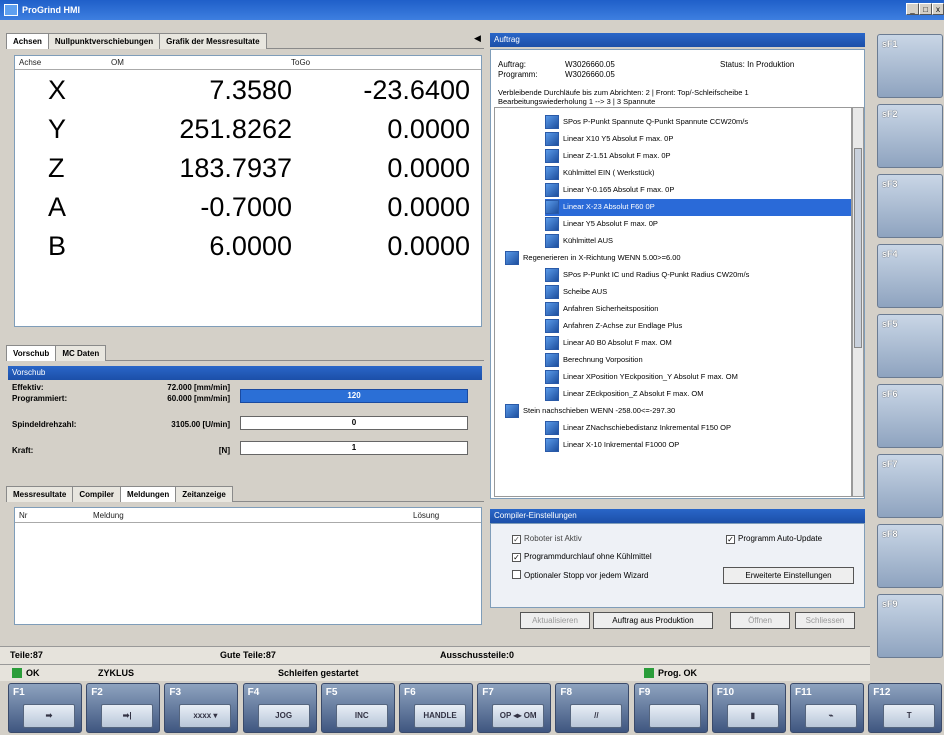 This screenshot has width=944, height=735. Describe the element at coordinates (104, 41) in the screenshot. I see `tab-nullpunktverschiebungen: Nullpunktverschiebungen` at that location.